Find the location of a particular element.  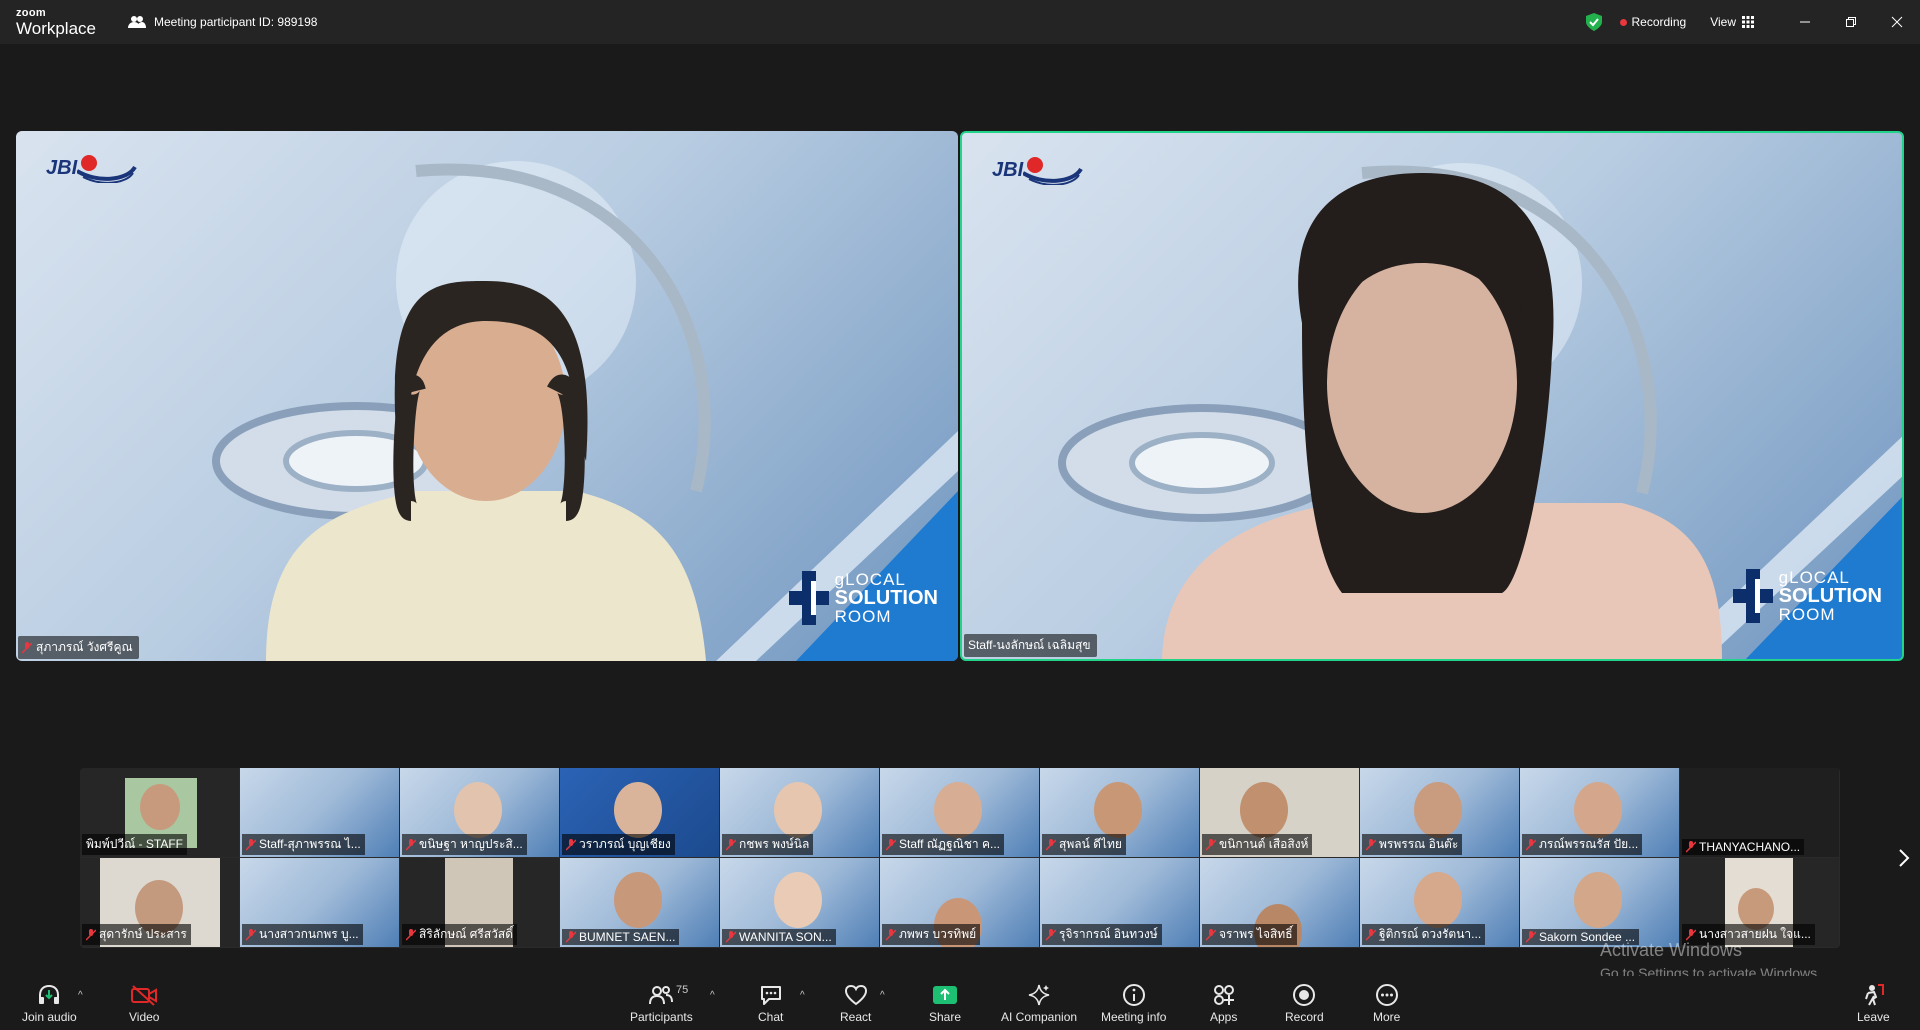

chat-button: Chat is located at coordinates (770, 1003).